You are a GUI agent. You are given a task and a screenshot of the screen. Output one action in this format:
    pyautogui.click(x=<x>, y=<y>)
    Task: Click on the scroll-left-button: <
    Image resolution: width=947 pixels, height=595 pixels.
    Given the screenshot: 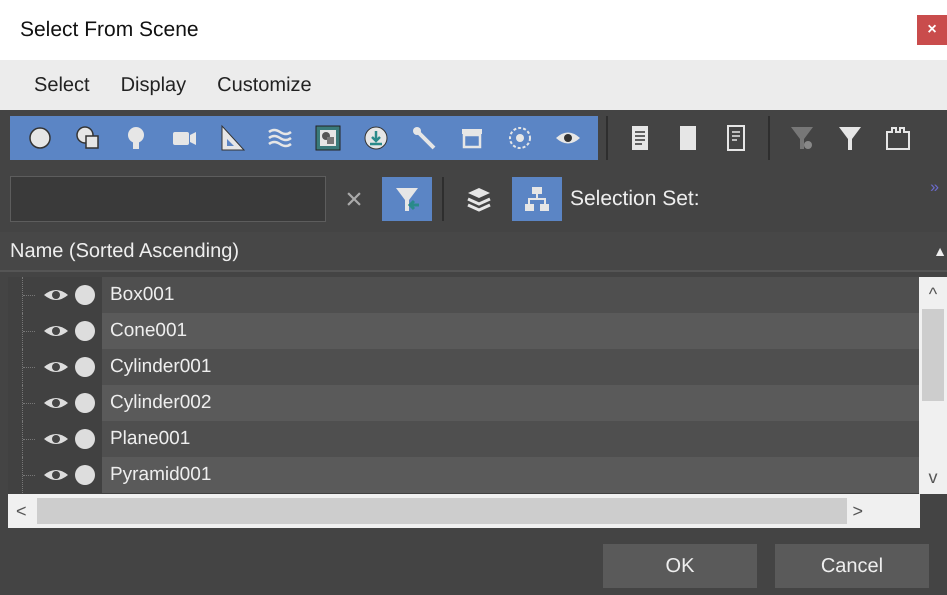 What is the action you would take?
    pyautogui.click(x=21, y=511)
    